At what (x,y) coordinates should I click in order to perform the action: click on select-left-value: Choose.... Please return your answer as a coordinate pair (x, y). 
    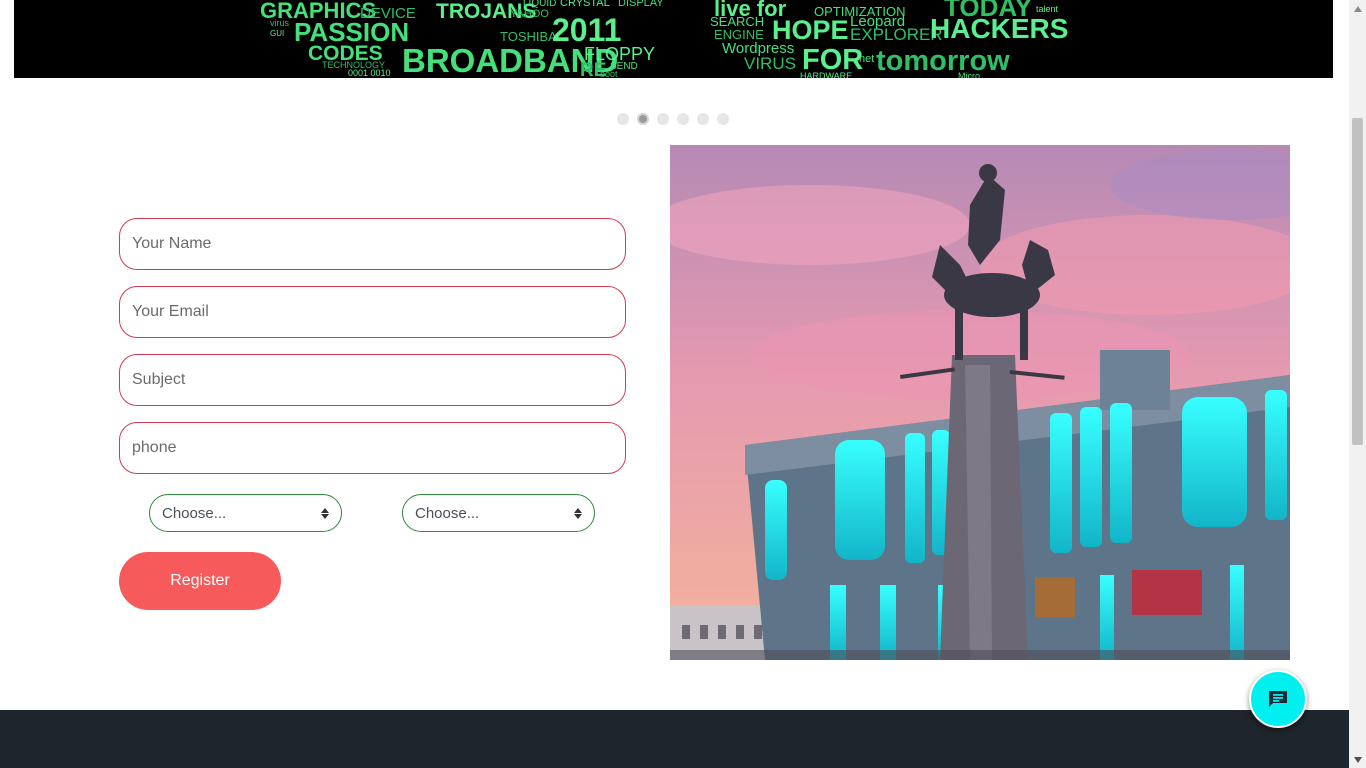
    Looking at the image, I should click on (194, 513).